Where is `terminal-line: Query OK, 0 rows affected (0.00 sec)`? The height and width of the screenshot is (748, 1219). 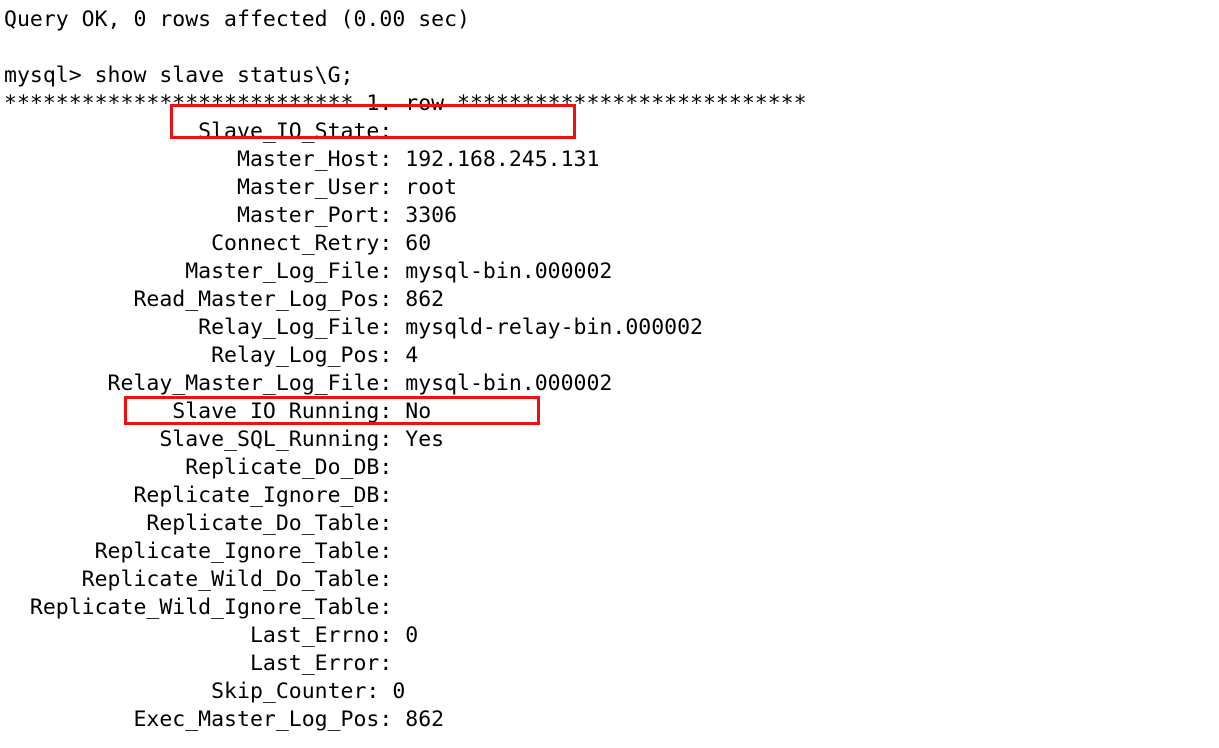 terminal-line: Query OK, 0 rows affected (0.00 sec) is located at coordinates (237, 19).